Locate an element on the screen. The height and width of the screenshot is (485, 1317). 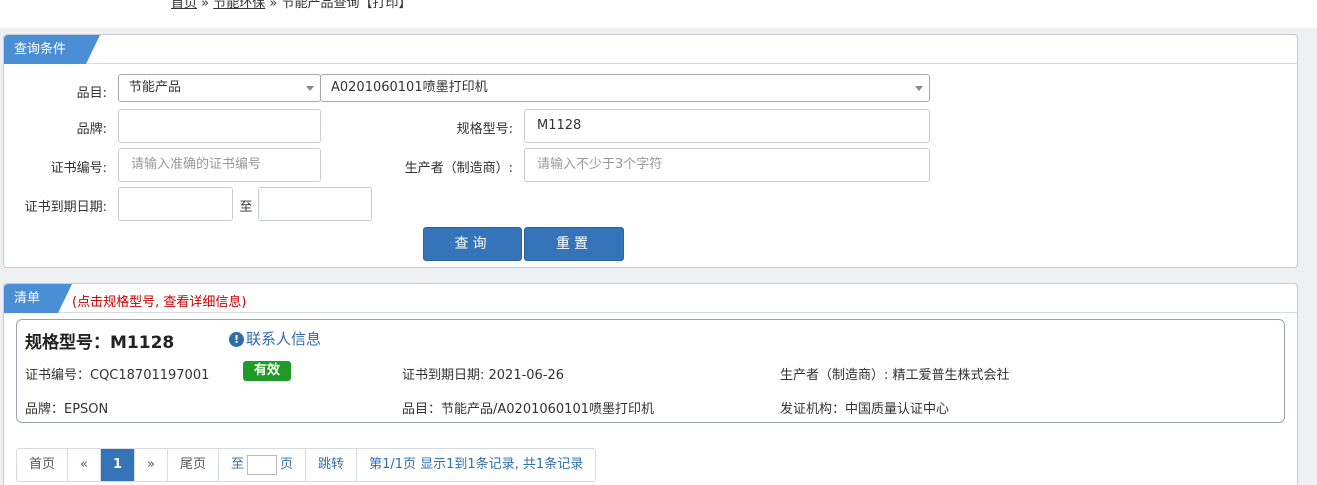
pager-summary: 第1/1页 显示1到1条记录, 共1条记录 is located at coordinates (476, 464).